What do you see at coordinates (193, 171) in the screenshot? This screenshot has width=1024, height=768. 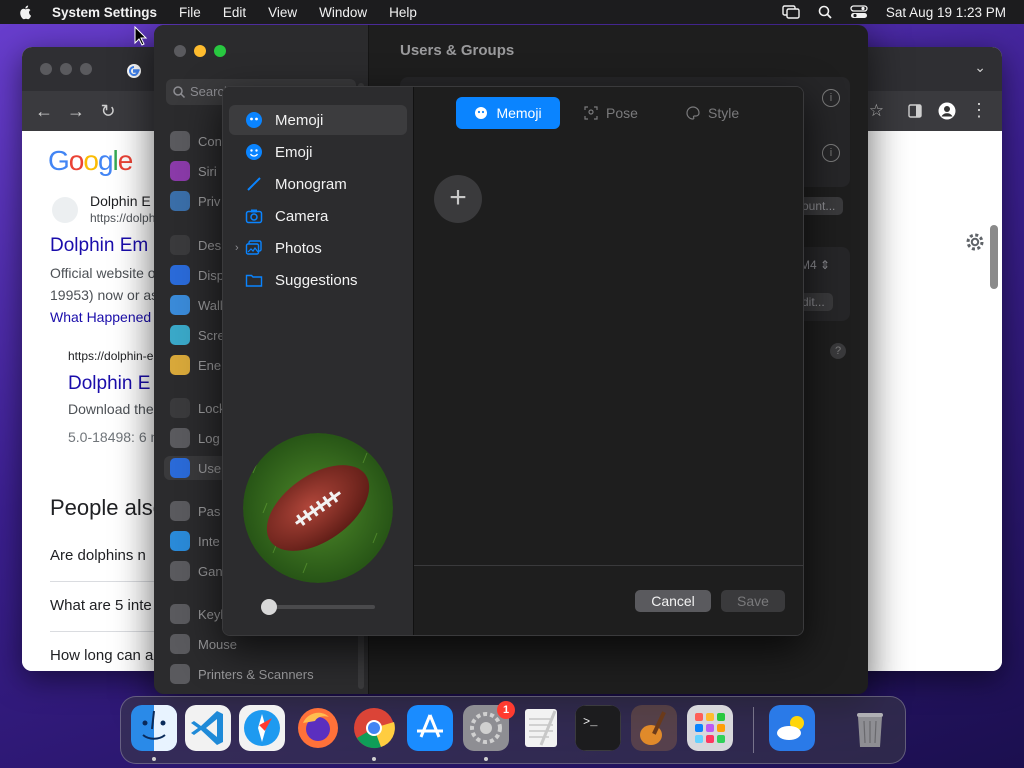 I see `sidebar-item: Siri` at bounding box center [193, 171].